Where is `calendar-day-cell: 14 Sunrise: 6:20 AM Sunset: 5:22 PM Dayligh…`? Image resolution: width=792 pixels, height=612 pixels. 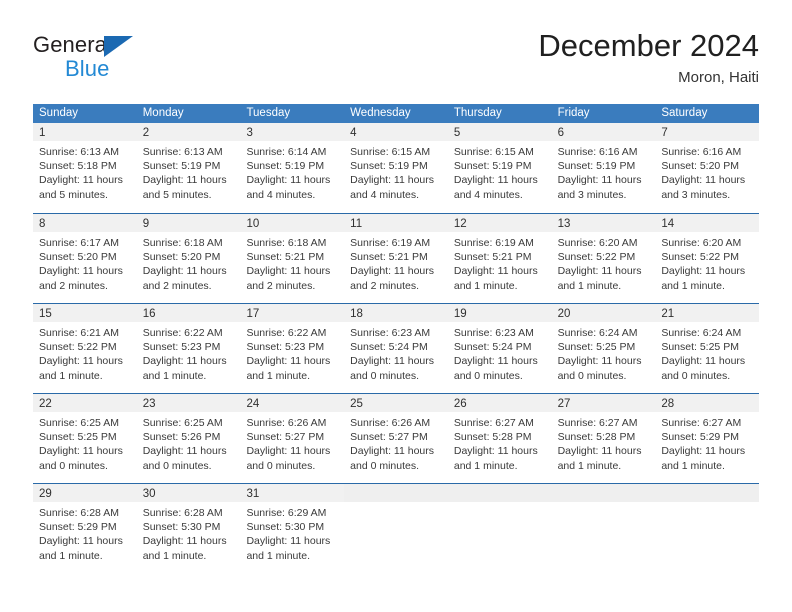
calendar-day-cell: 14 Sunrise: 6:20 AM Sunset: 5:22 PM Dayligh… is located at coordinates (707, 258).